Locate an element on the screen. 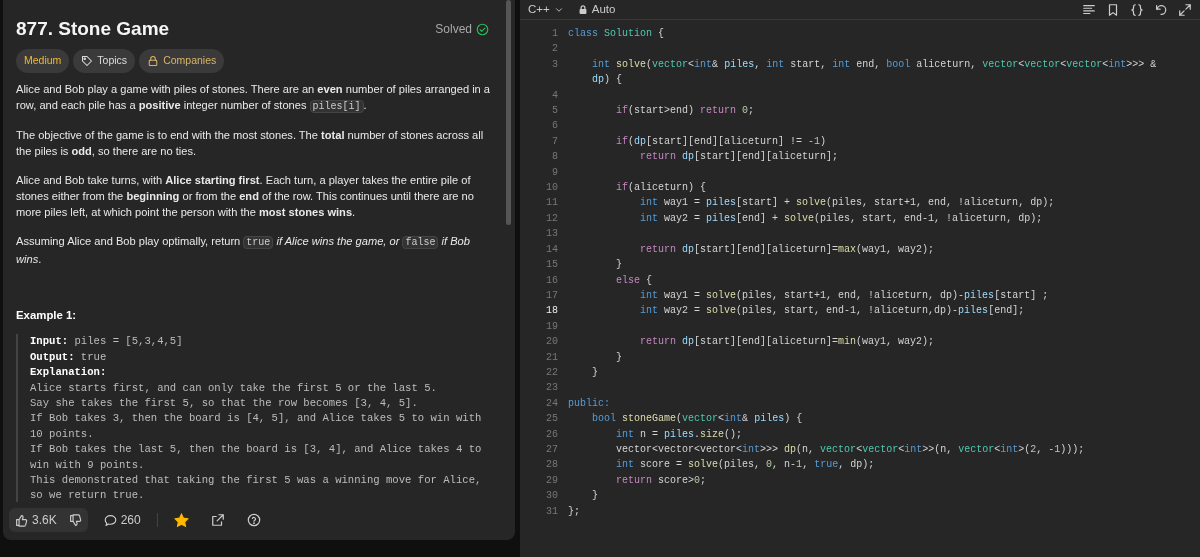  code-line: else { is located at coordinates (634, 280).